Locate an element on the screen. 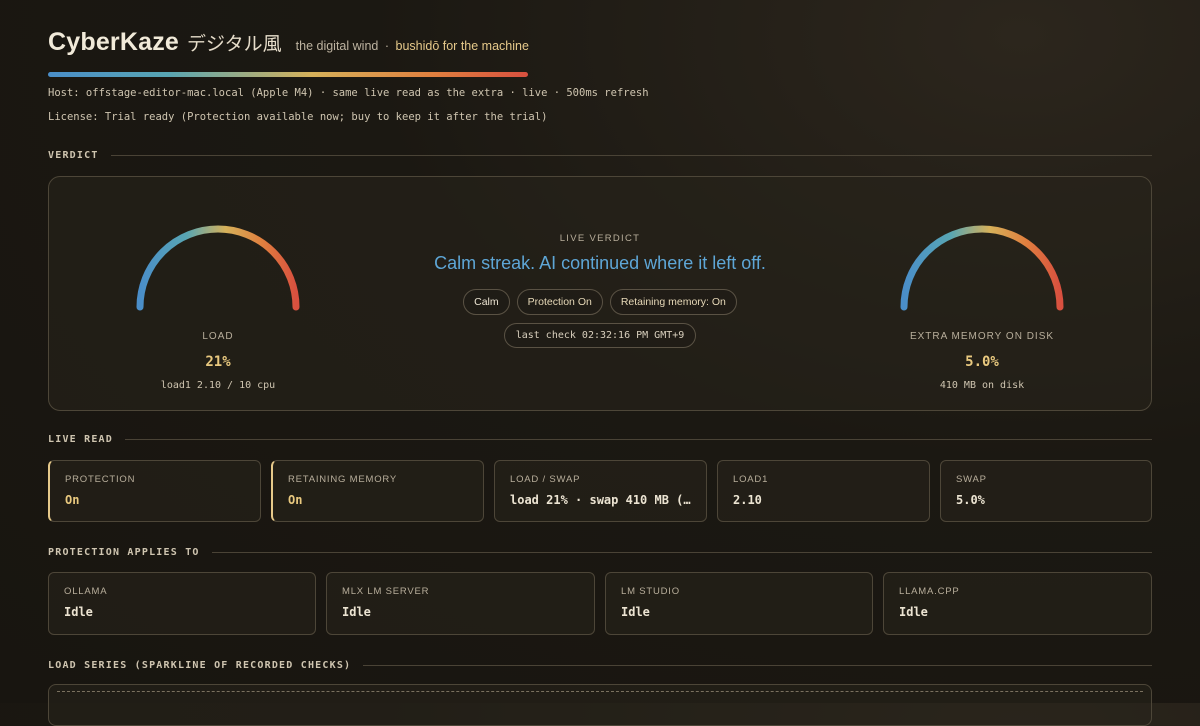 Image resolution: width=1200 pixels, height=726 pixels. card-ollama: OLLAMA Idle is located at coordinates (182, 603).